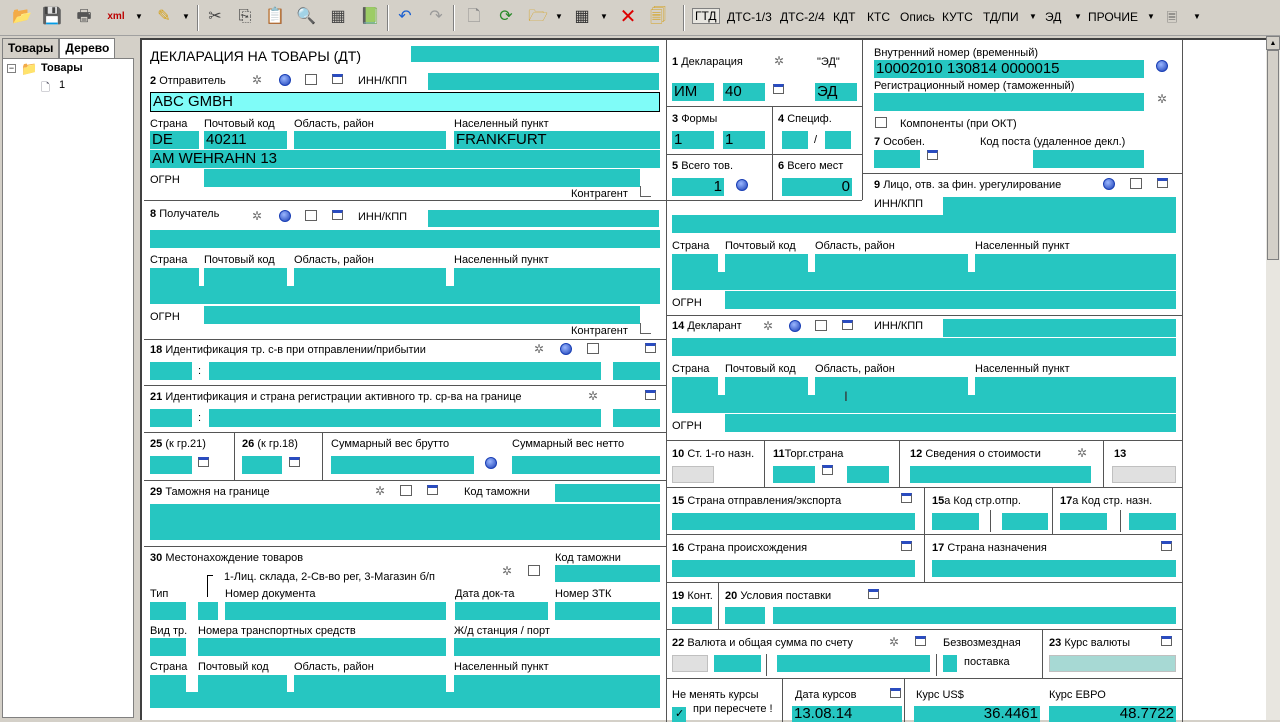  What do you see at coordinates (543, 81) in the screenshot?
I see `box2-inn-field` at bounding box center [543, 81].